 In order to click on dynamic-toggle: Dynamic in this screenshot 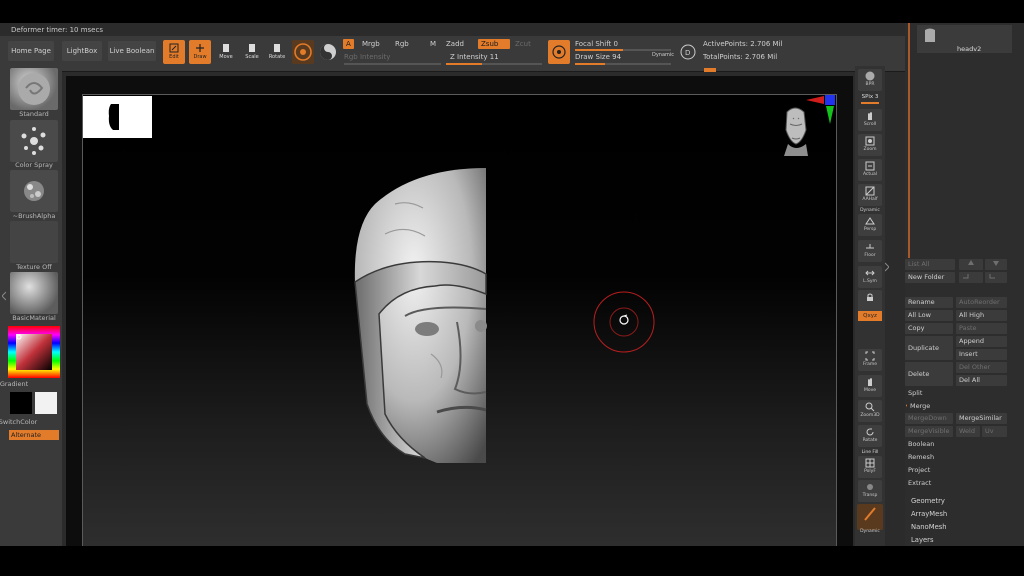, I will do `click(663, 55)`.